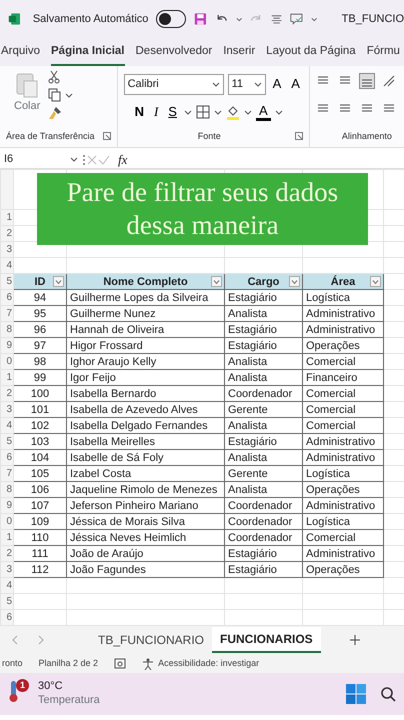 The height and width of the screenshot is (720, 404). What do you see at coordinates (343, 378) in the screenshot?
I see `table-cell: Financeiro` at bounding box center [343, 378].